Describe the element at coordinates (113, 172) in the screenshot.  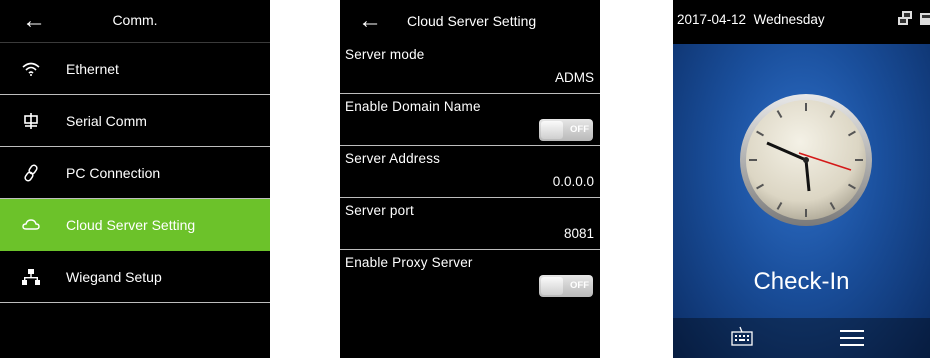
I see `menu-item-label: PC Connection` at that location.